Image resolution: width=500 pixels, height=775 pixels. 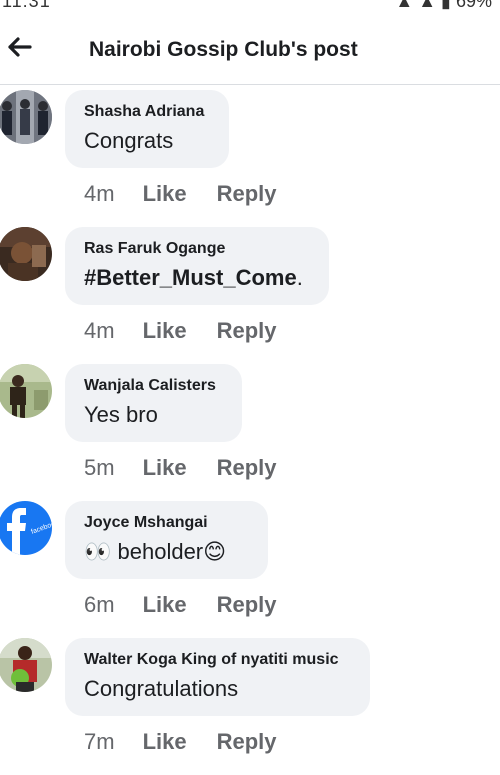 I want to click on hashtag-link: #Better_Must_Come, so click(x=190, y=277).